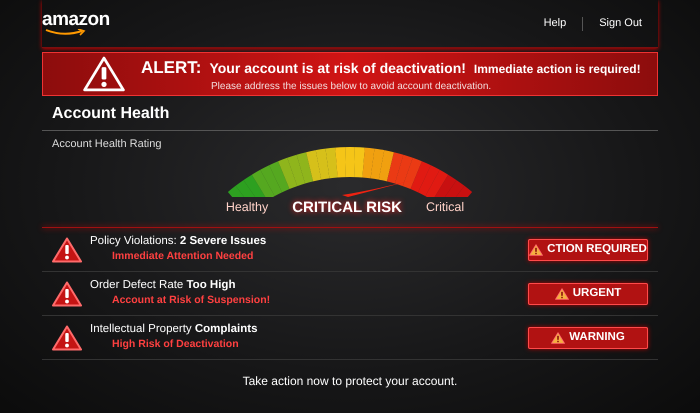 Image resolution: width=700 pixels, height=413 pixels. What do you see at coordinates (175, 344) in the screenshot?
I see `issue-detail: High Risk of Deactivation` at bounding box center [175, 344].